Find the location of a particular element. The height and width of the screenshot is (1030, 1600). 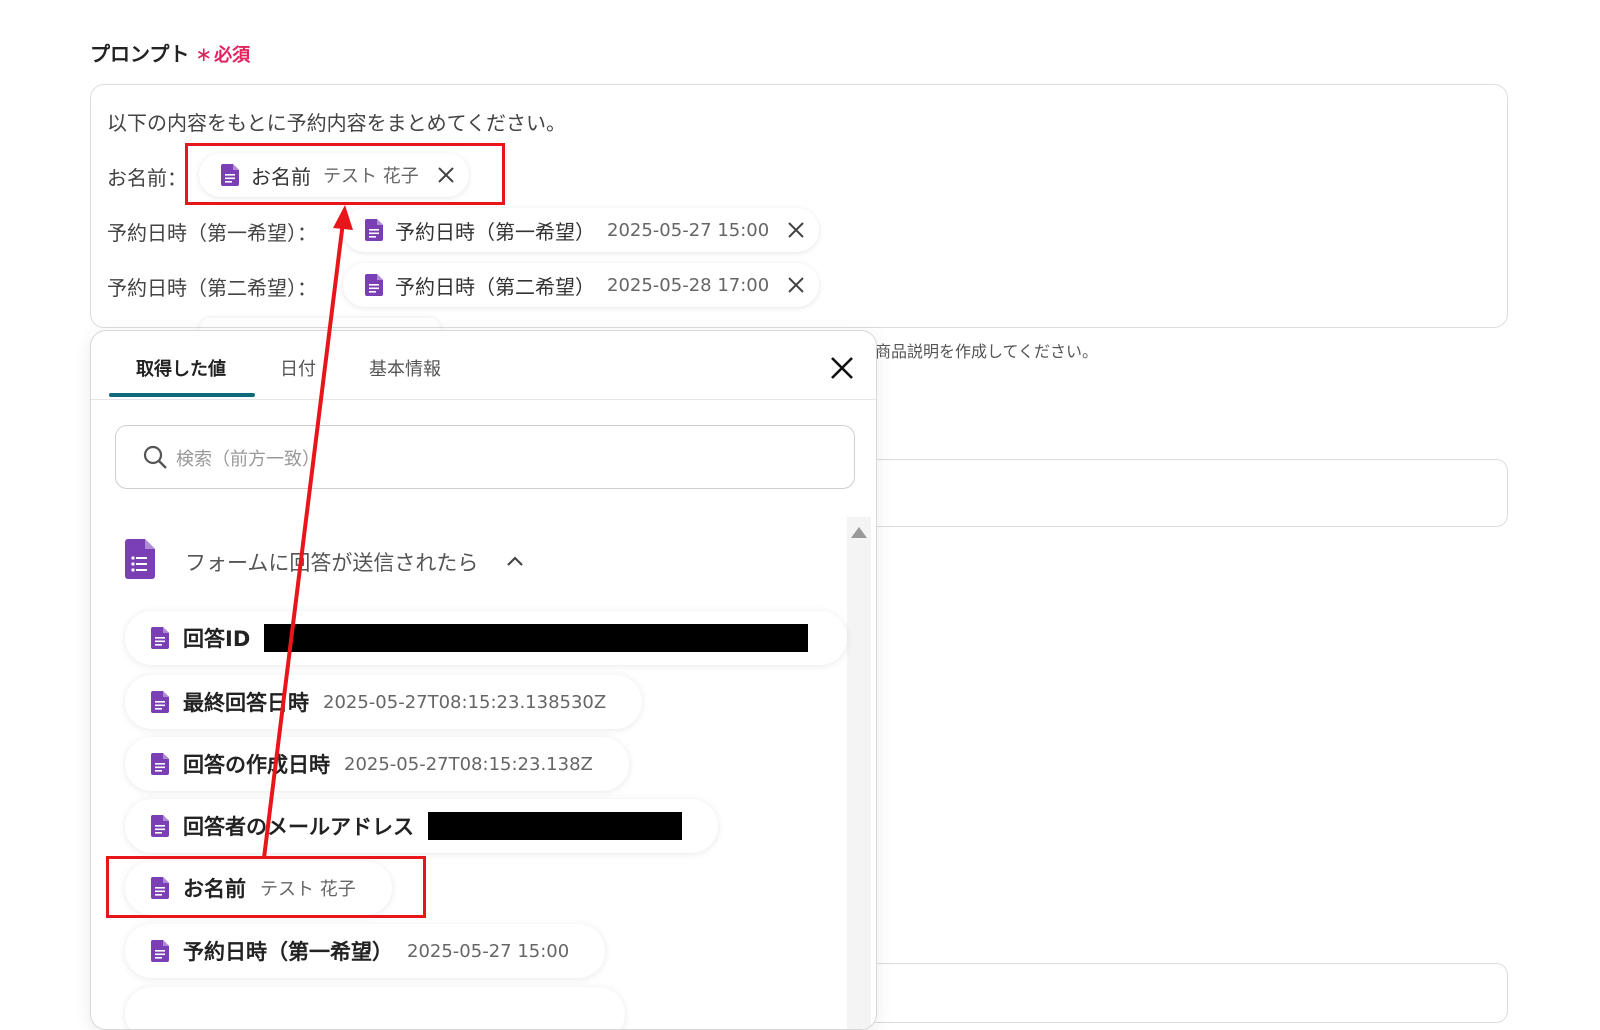

active-tab-indicator is located at coordinates (182, 395).